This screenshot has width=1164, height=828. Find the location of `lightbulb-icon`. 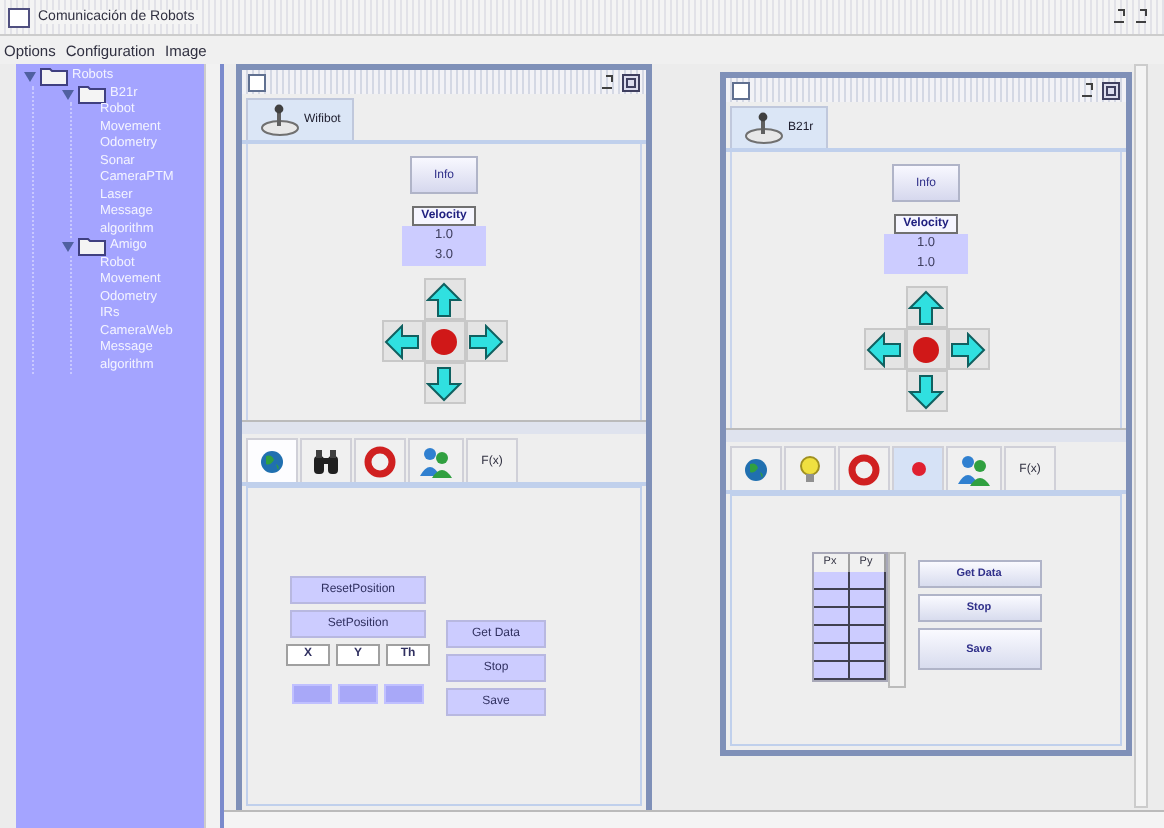

lightbulb-icon is located at coordinates (810, 469).